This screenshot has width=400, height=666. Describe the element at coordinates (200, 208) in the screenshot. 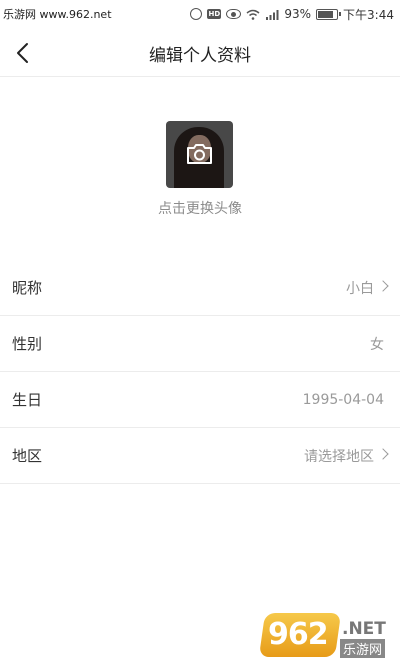

I see `change-avatar-label: 点击更换头像` at that location.